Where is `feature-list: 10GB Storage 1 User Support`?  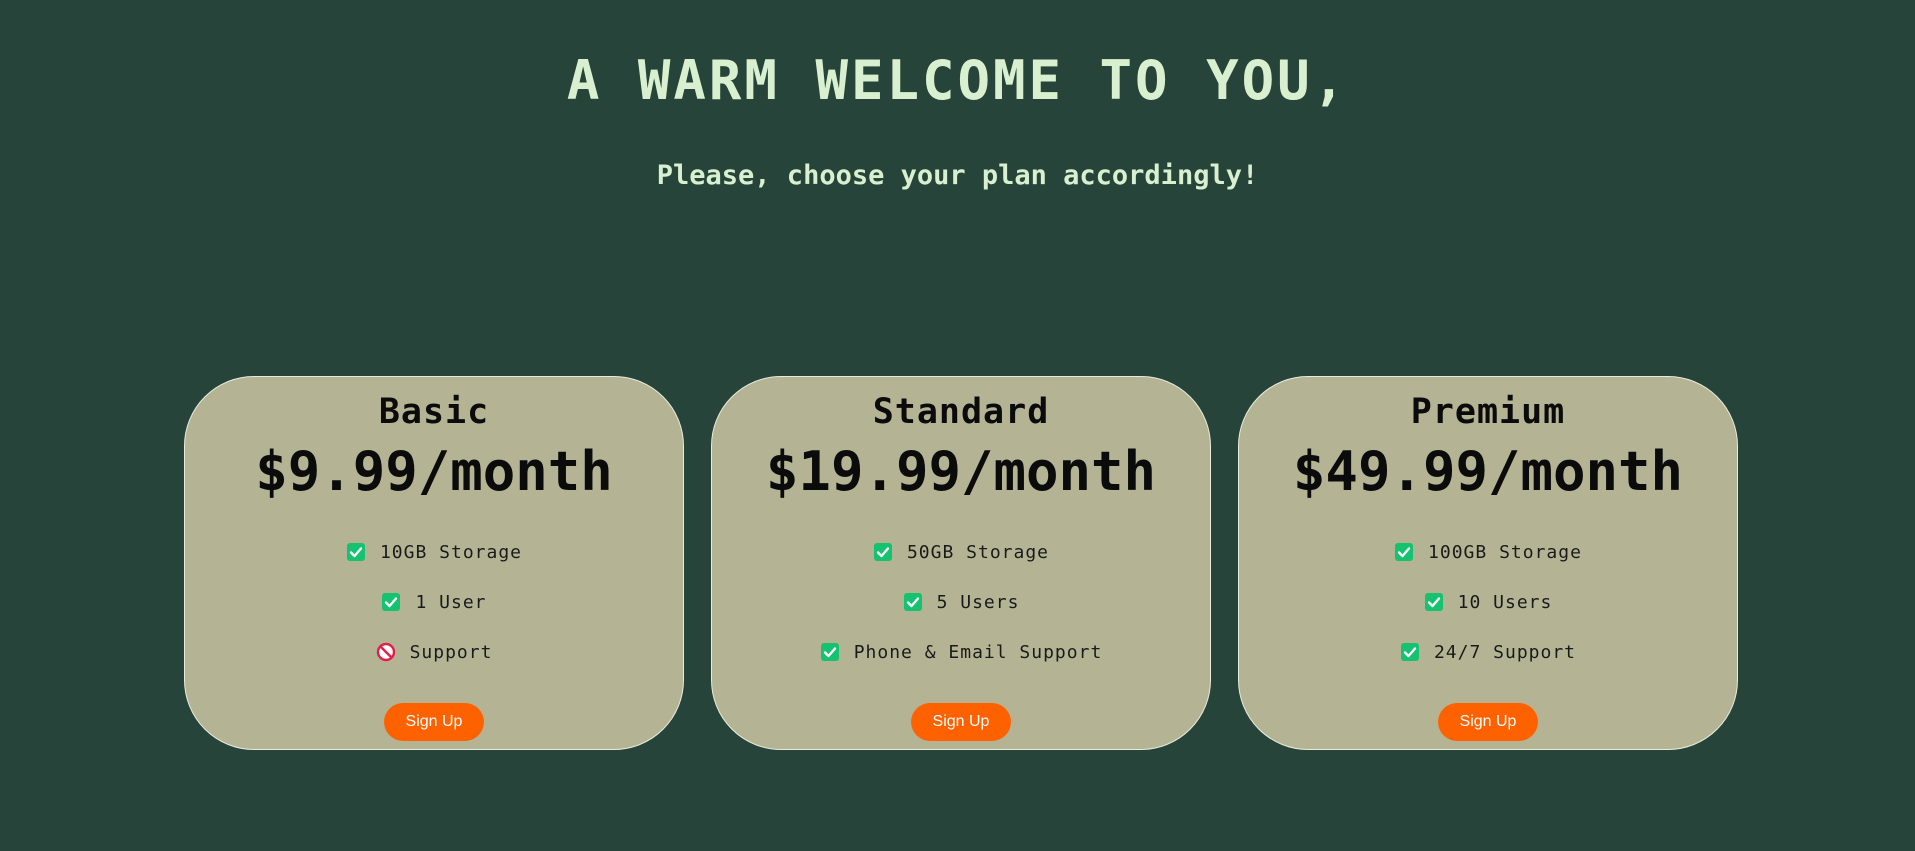 feature-list: 10GB Storage 1 User Support is located at coordinates (434, 602).